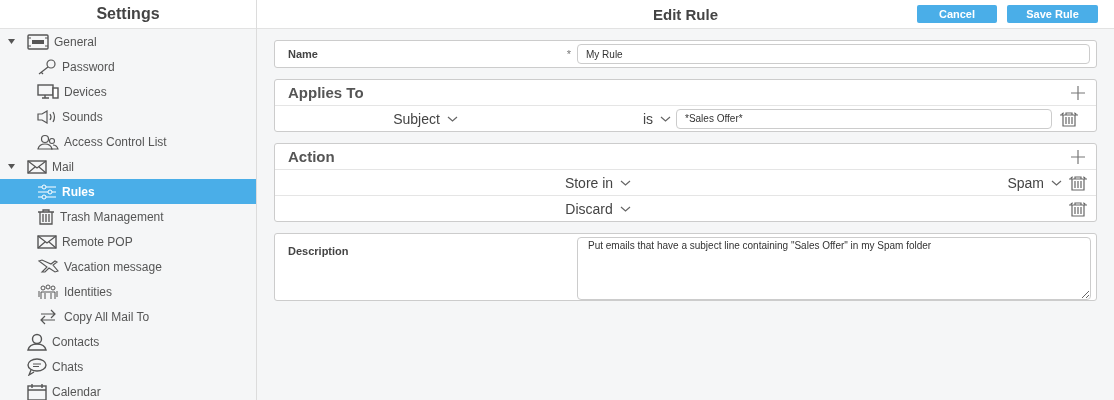 This screenshot has height=400, width=1114. I want to click on people-icon, so click(48, 141).